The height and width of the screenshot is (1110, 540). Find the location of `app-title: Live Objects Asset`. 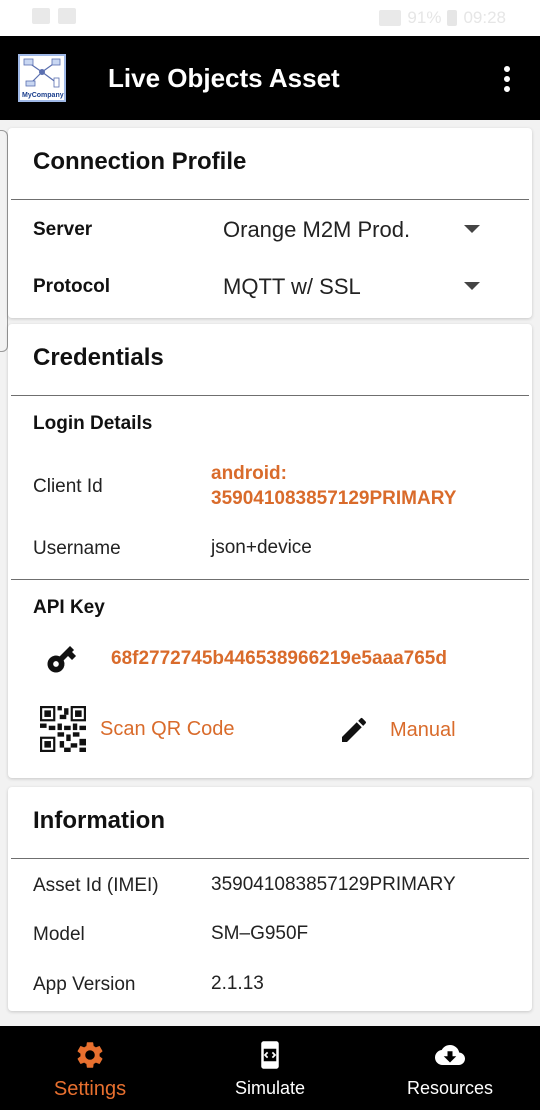

app-title: Live Objects Asset is located at coordinates (224, 78).